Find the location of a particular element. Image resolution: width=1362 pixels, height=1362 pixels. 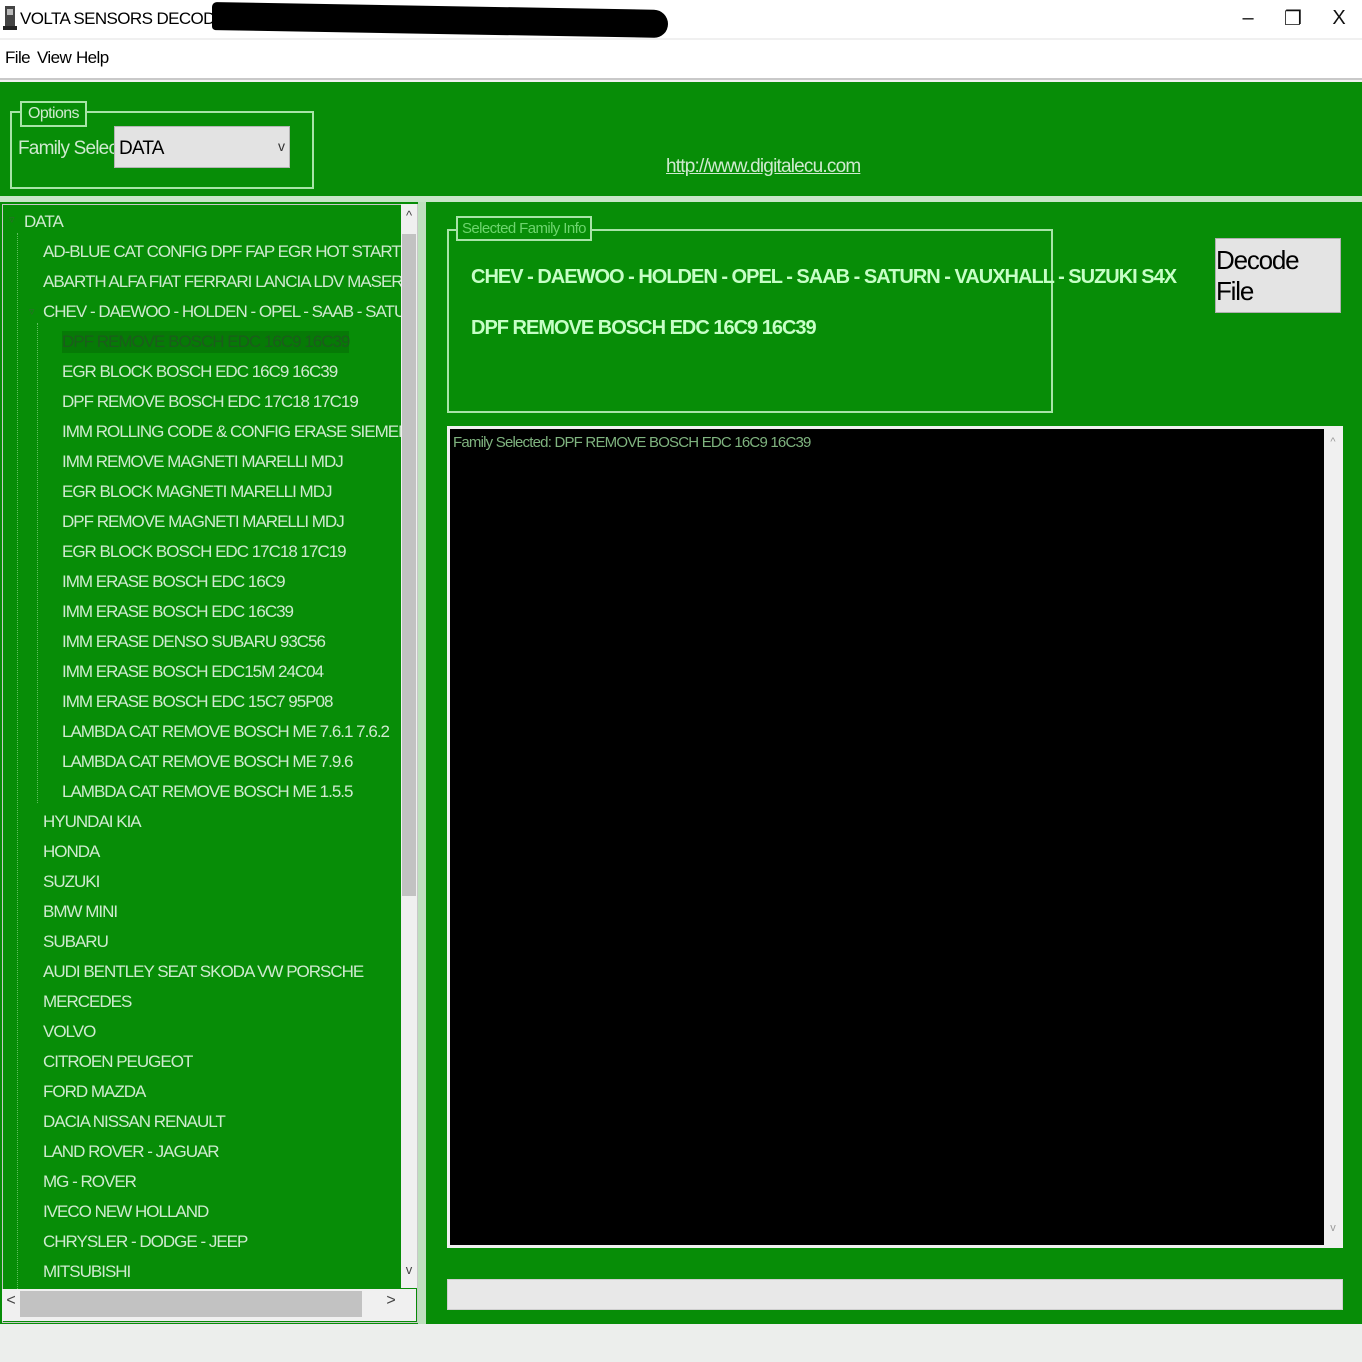

console-scroll-down-icon: v is located at coordinates (1333, 1228).